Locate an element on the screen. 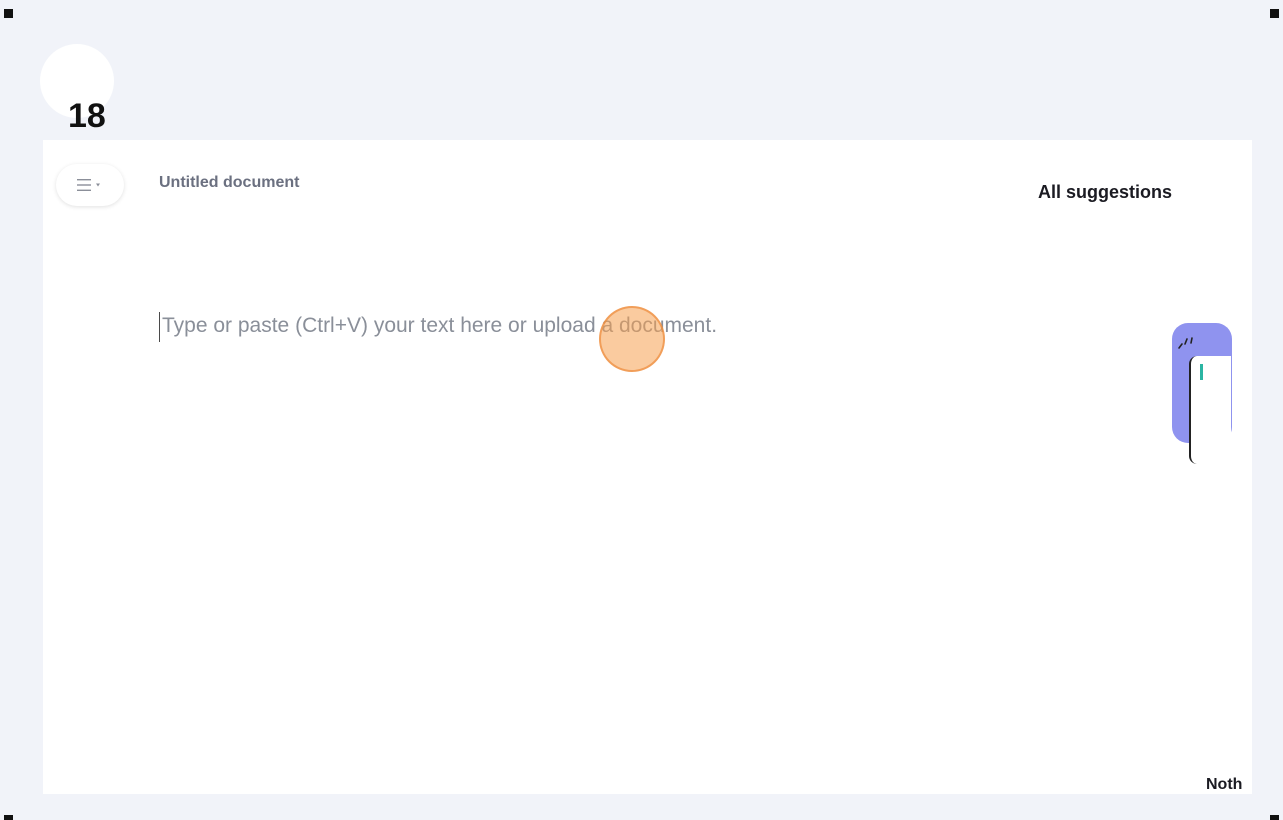 The height and width of the screenshot is (820, 1283). assistant-widget-accent is located at coordinates (1201, 372).